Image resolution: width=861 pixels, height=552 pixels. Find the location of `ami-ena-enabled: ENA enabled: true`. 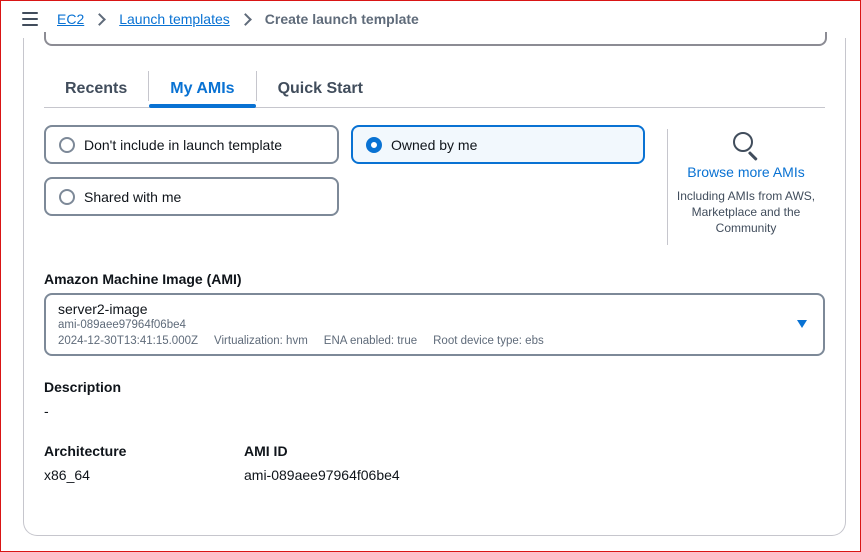

ami-ena-enabled: ENA enabled: true is located at coordinates (370, 341).